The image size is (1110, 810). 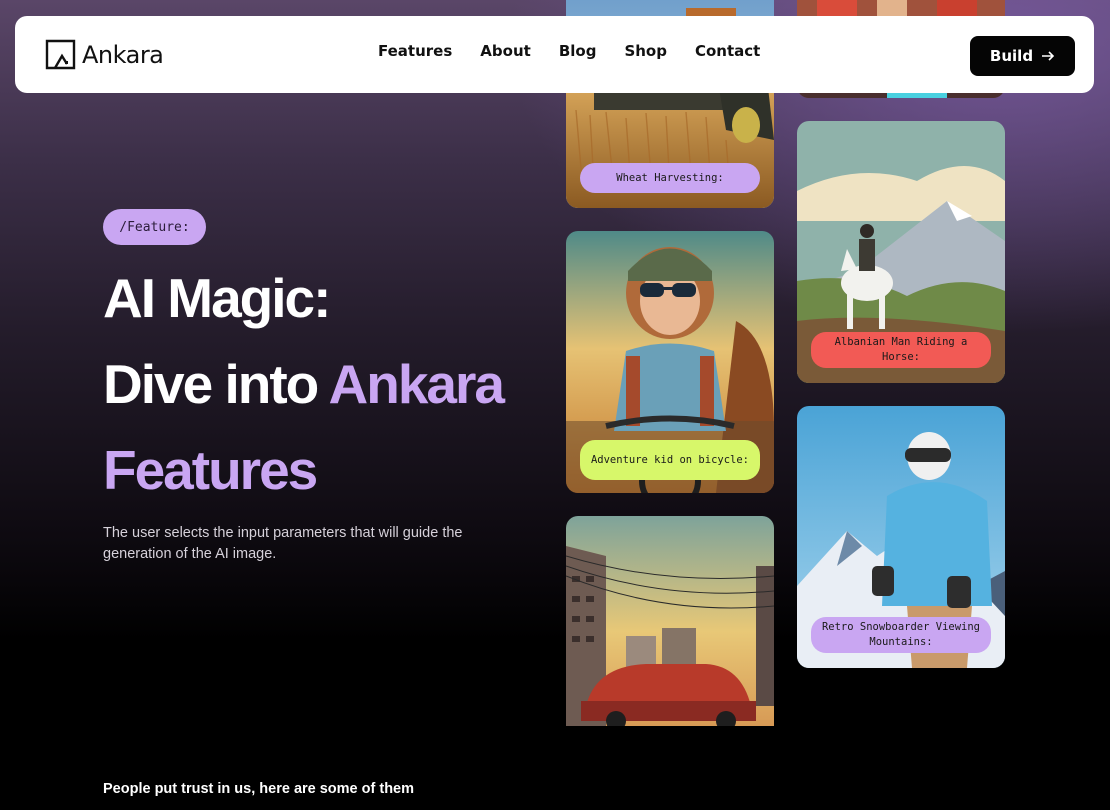 I want to click on build-button: Build, so click(x=1022, y=56).